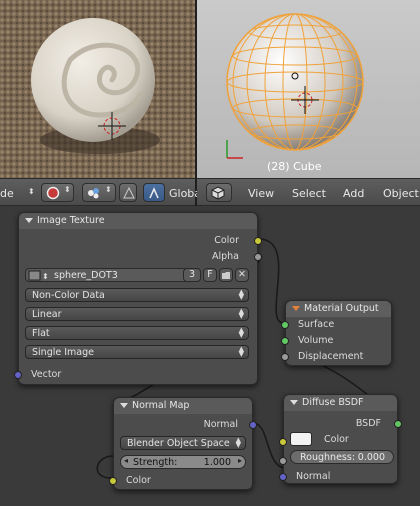  I want to click on active-object-label: (28) Cube, so click(294, 166).